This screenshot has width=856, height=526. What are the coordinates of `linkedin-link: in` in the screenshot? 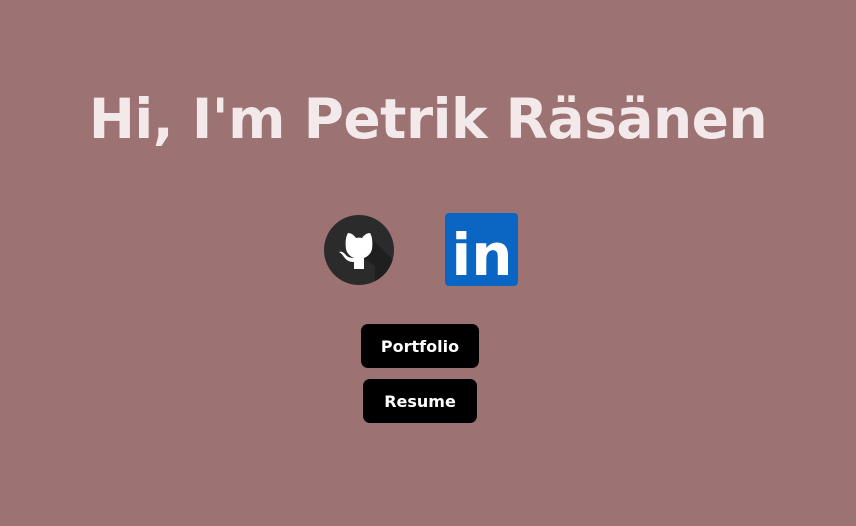 It's located at (481, 249).